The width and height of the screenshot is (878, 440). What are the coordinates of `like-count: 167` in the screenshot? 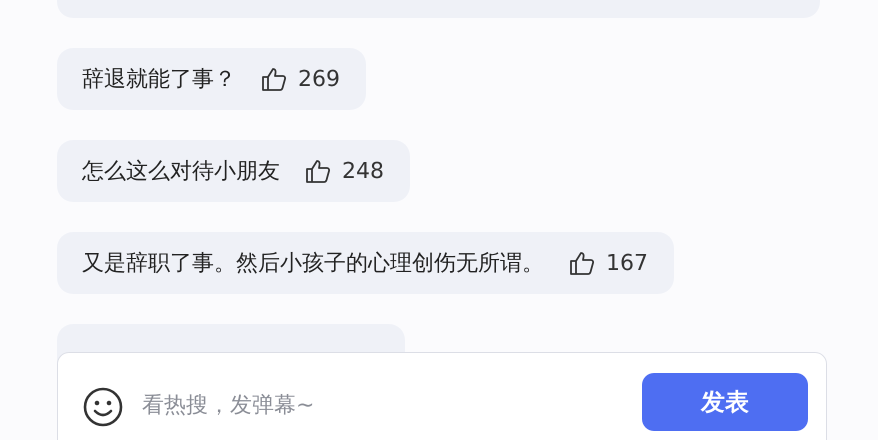 It's located at (627, 264).